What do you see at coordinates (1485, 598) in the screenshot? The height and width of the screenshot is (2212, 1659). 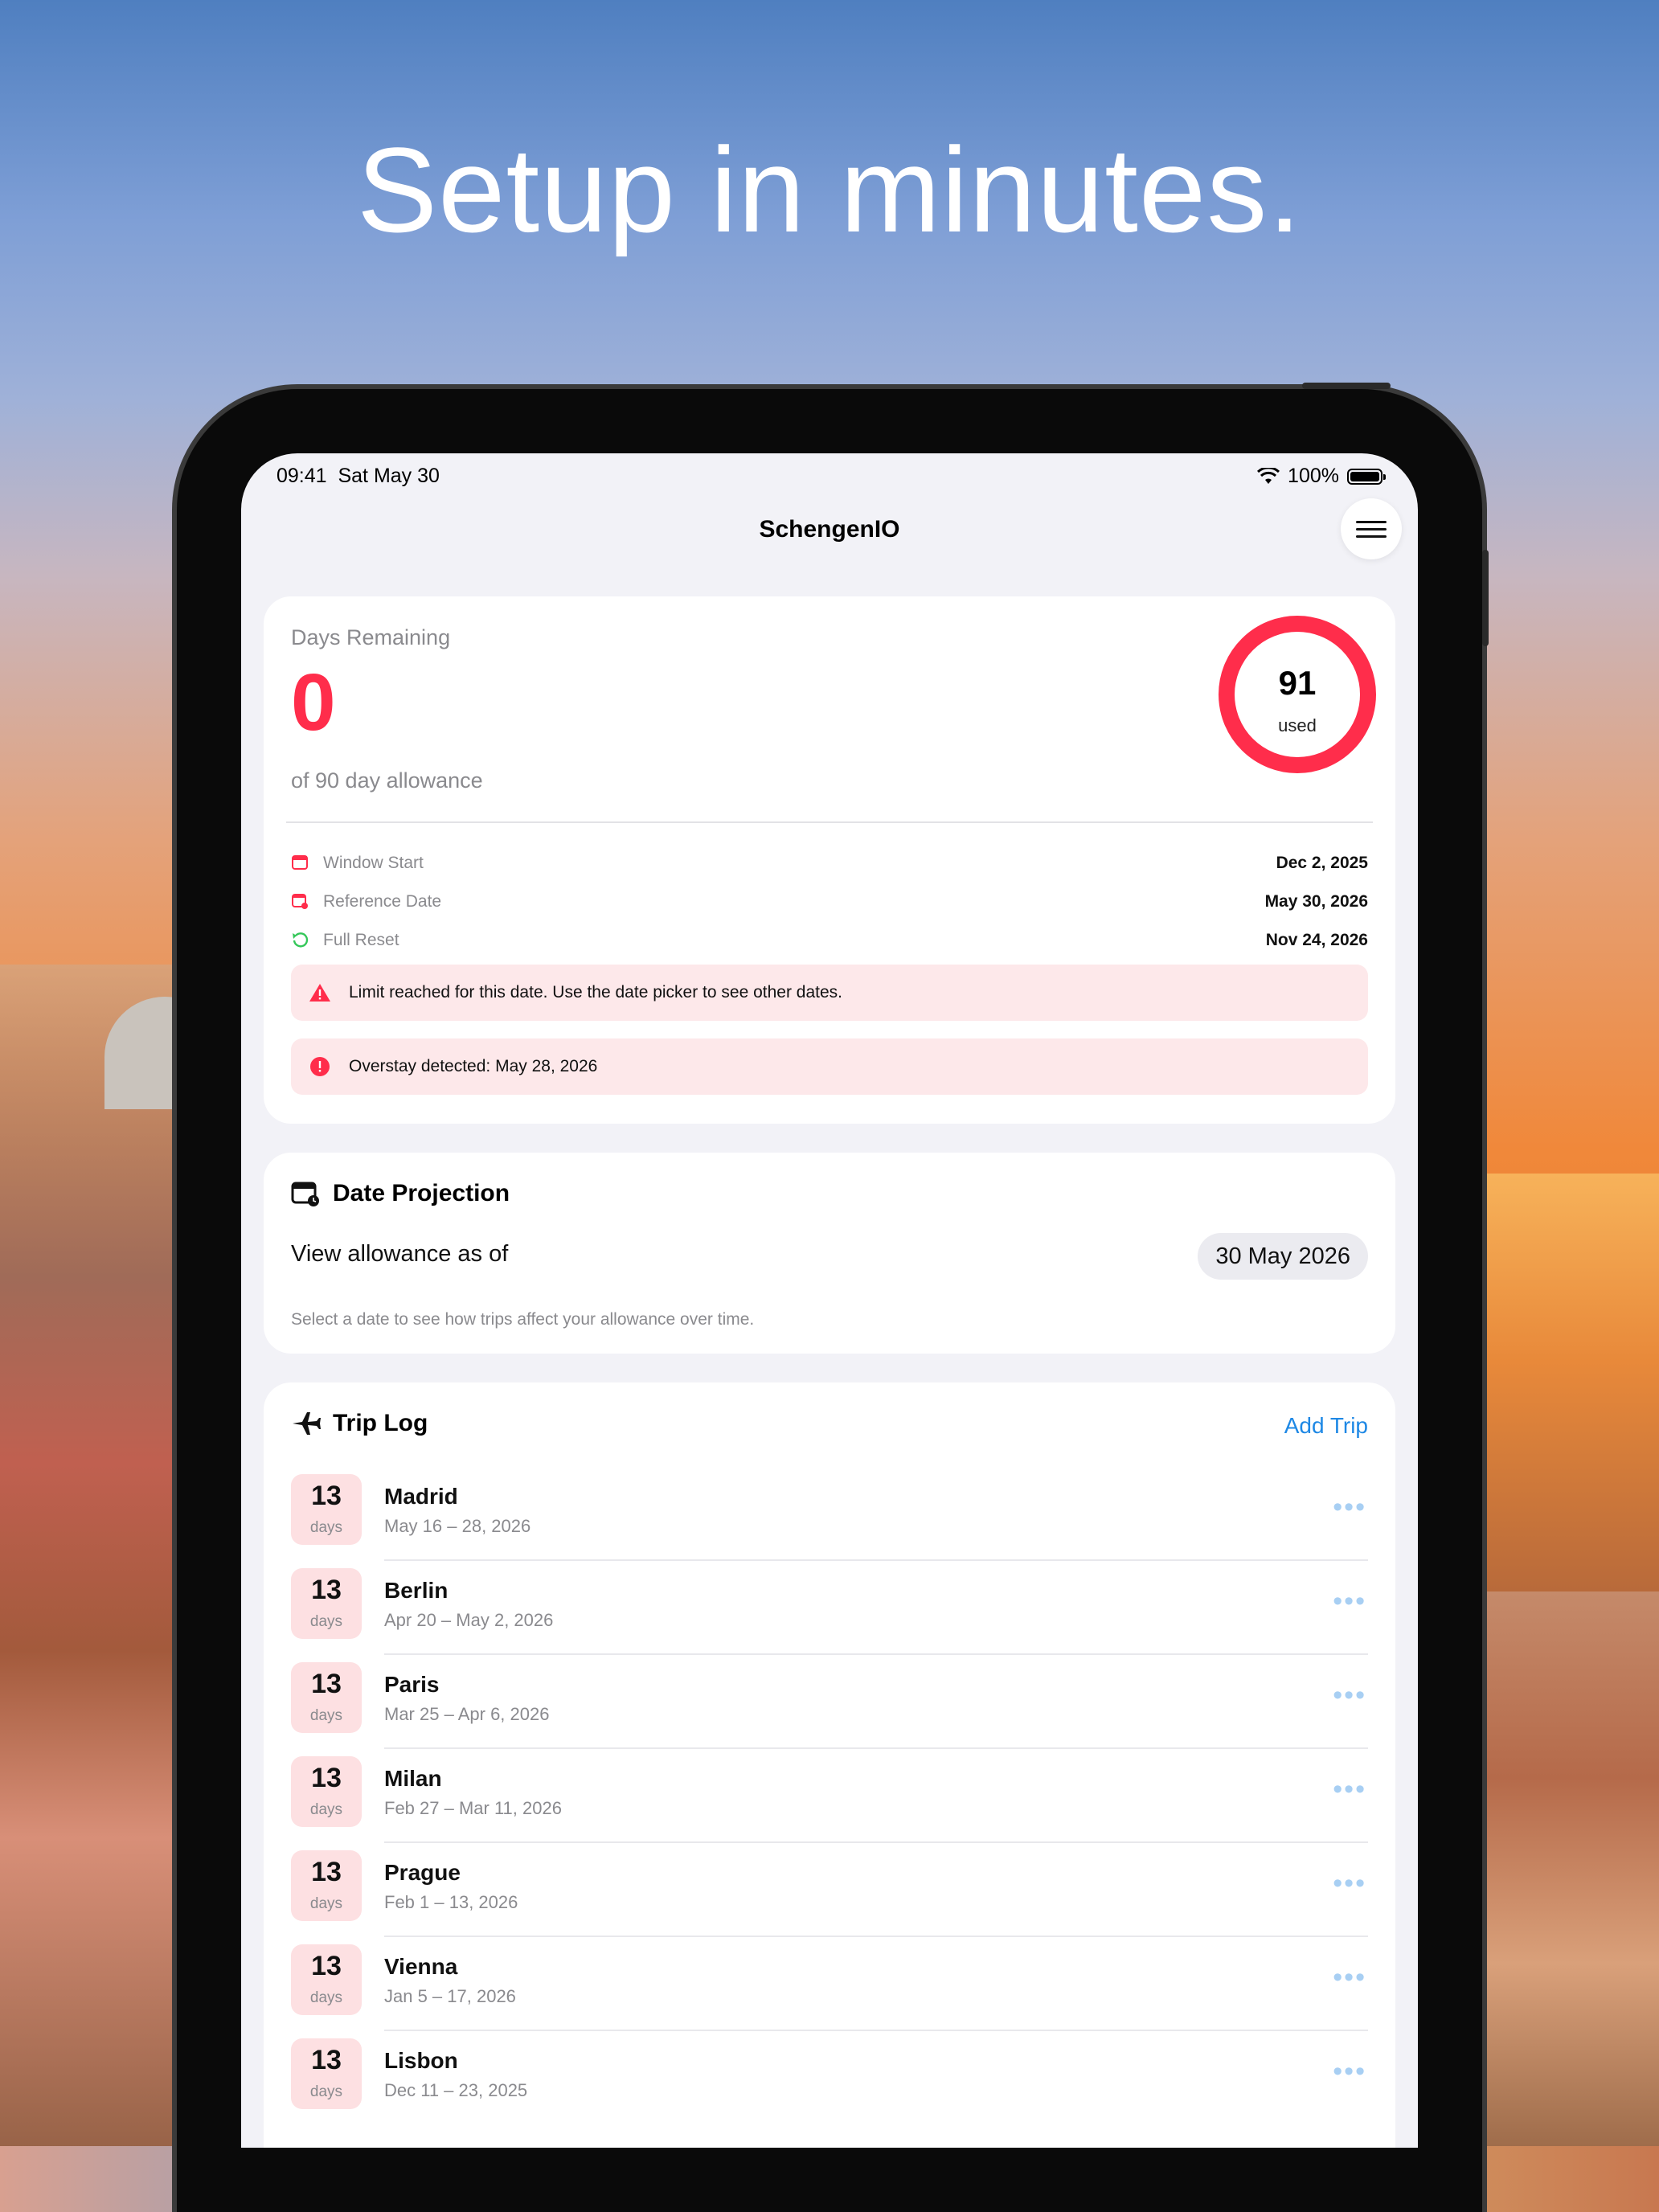 I see `volume-button` at bounding box center [1485, 598].